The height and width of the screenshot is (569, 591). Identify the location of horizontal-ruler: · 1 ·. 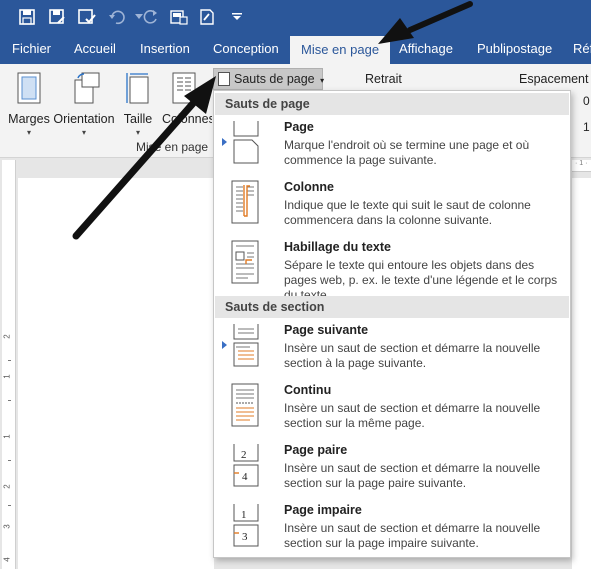
(581, 166).